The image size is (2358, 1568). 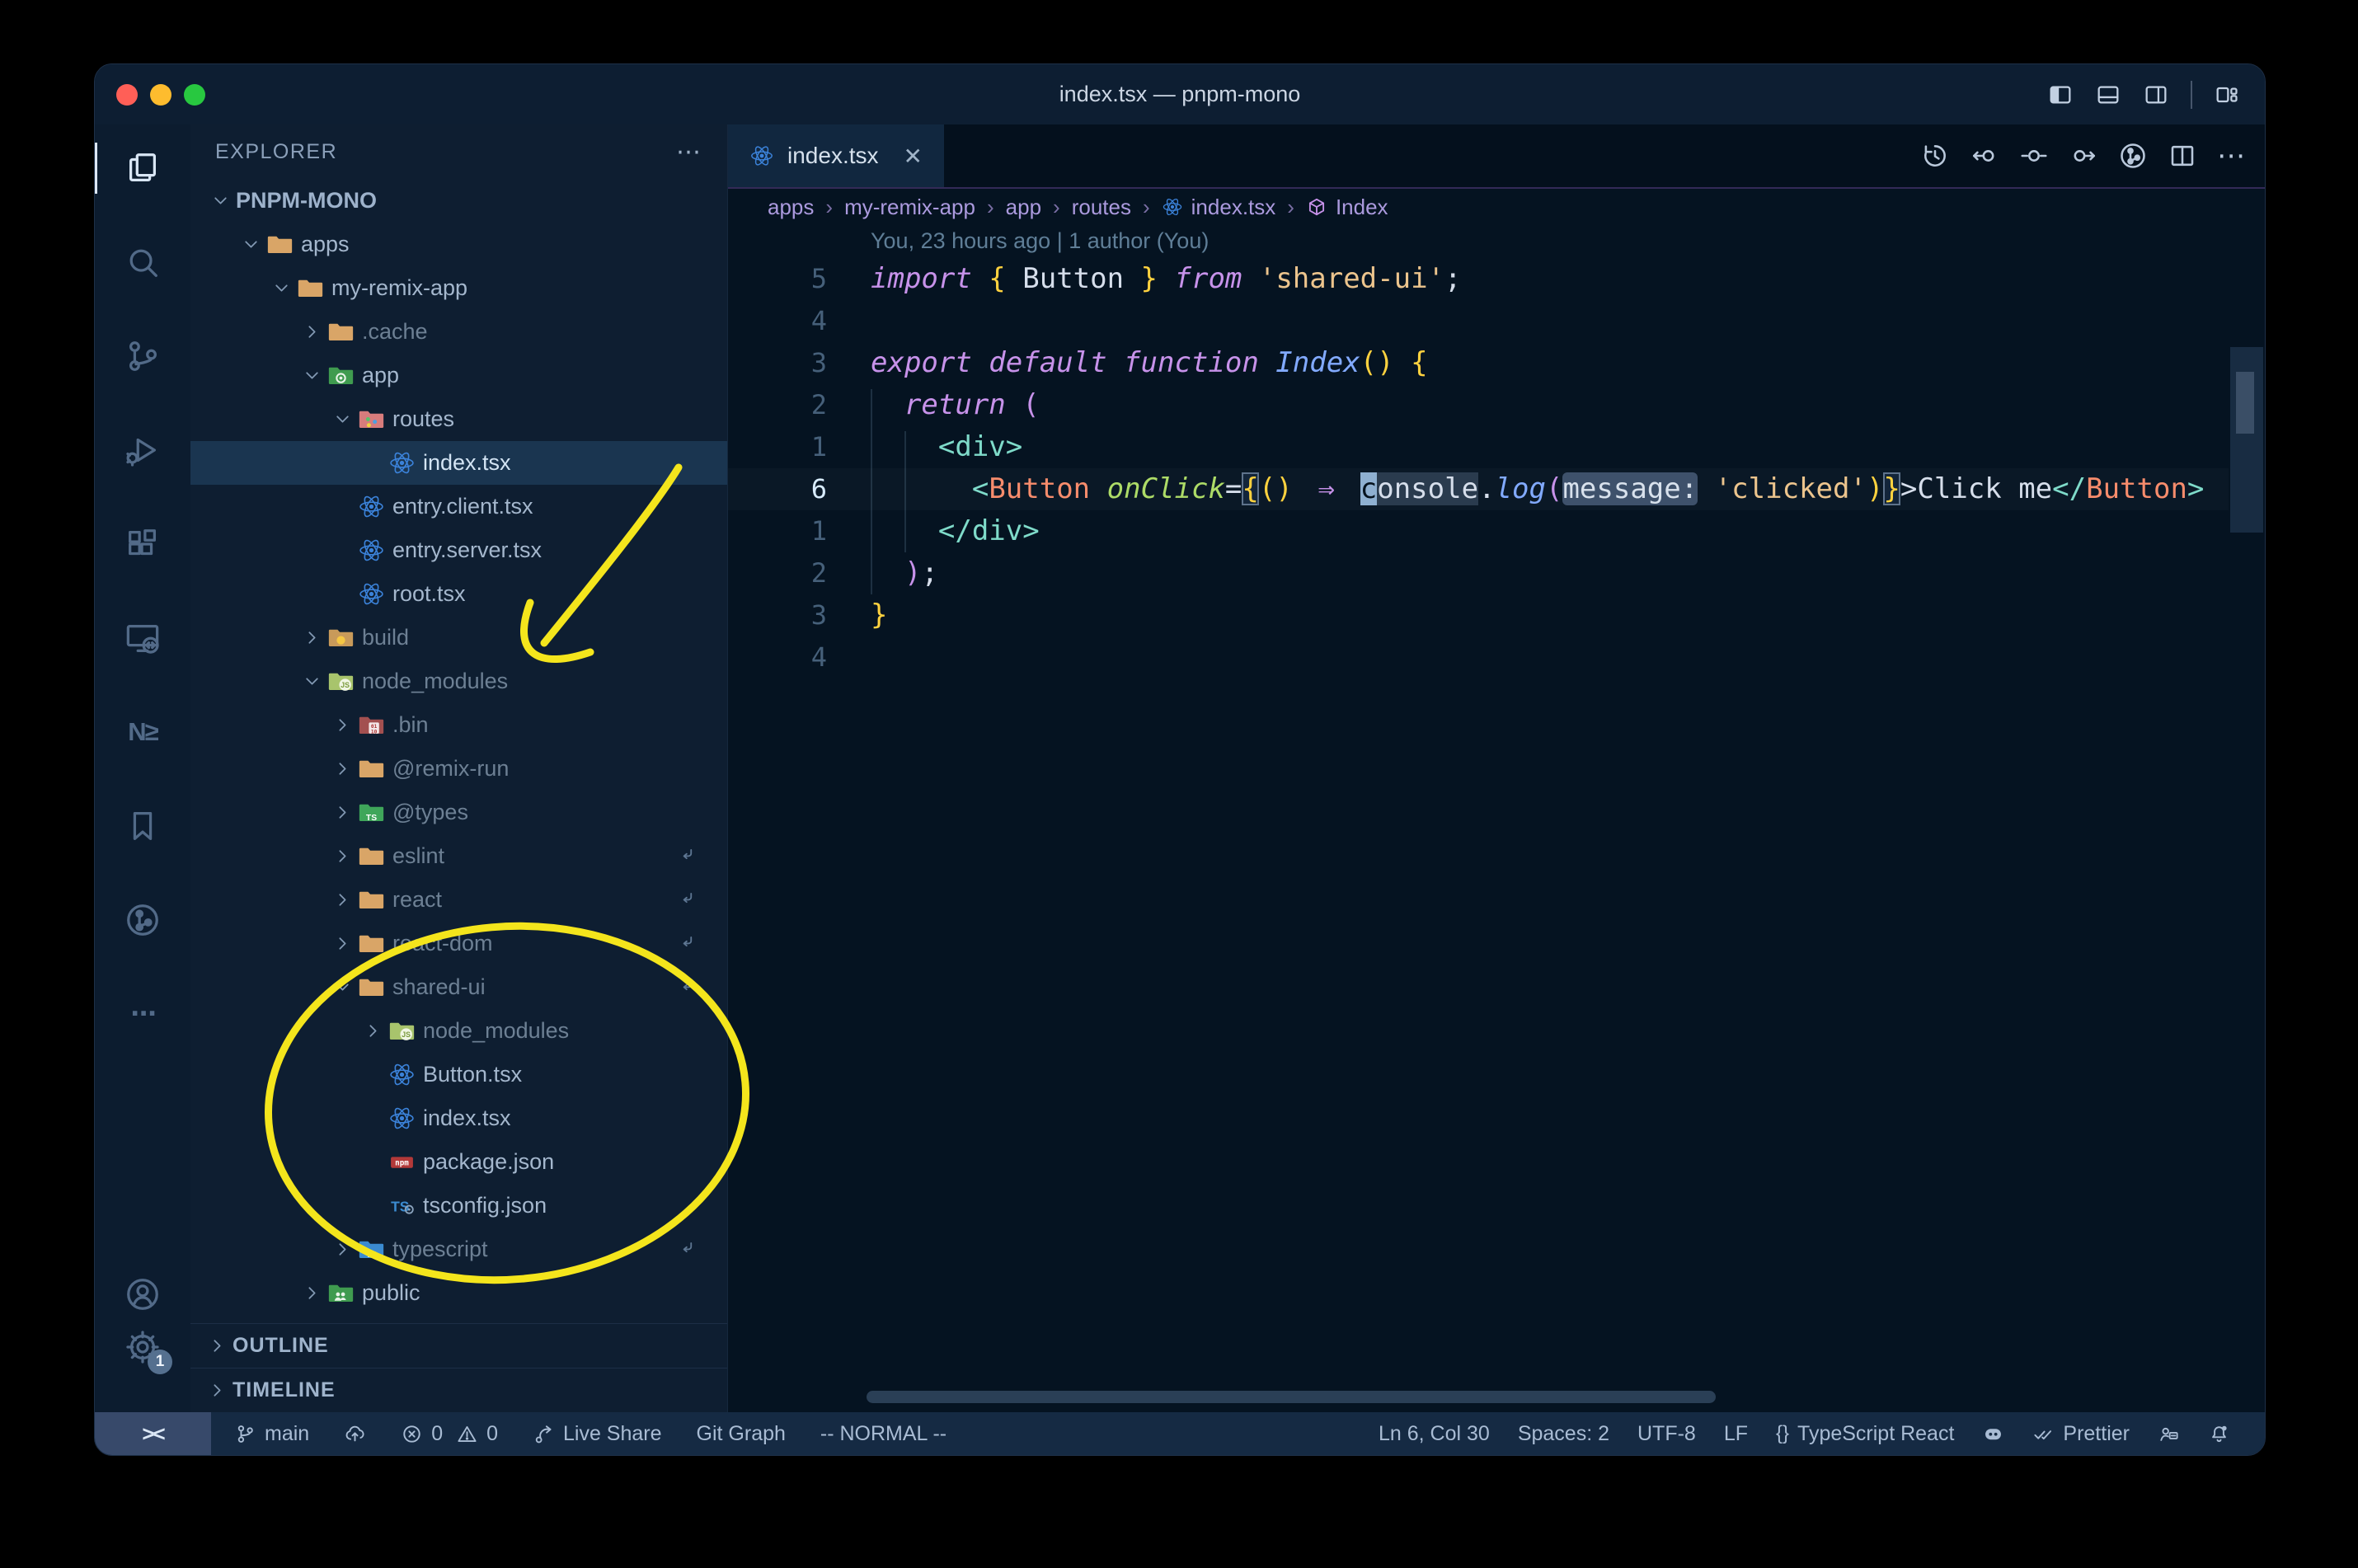 What do you see at coordinates (142, 1294) in the screenshot?
I see `activity-accounts` at bounding box center [142, 1294].